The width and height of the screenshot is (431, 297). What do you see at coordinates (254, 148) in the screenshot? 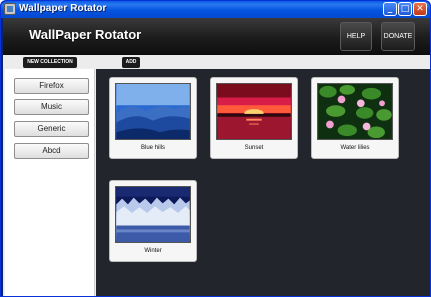
I see `wallpaper-label: Sunset` at bounding box center [254, 148].